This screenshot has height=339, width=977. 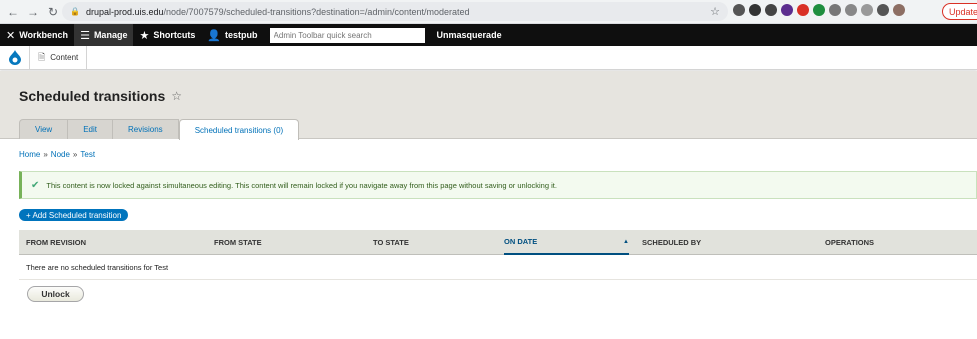 I want to click on admin-quick-search-input, so click(x=347, y=35).